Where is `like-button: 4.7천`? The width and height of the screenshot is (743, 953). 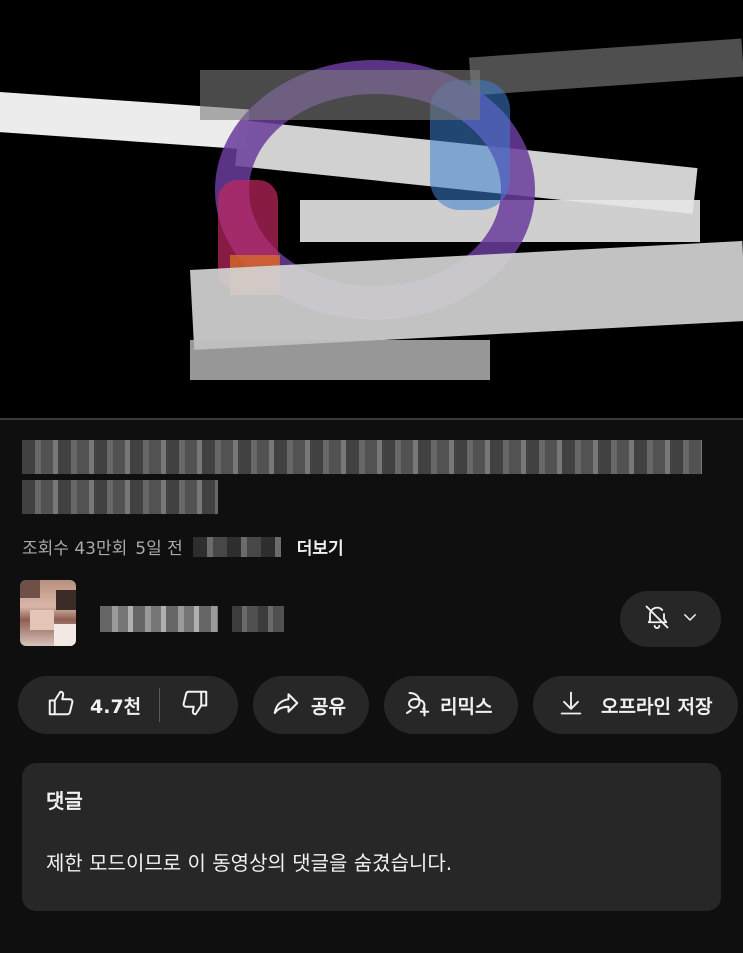 like-button: 4.7천 is located at coordinates (79, 705).